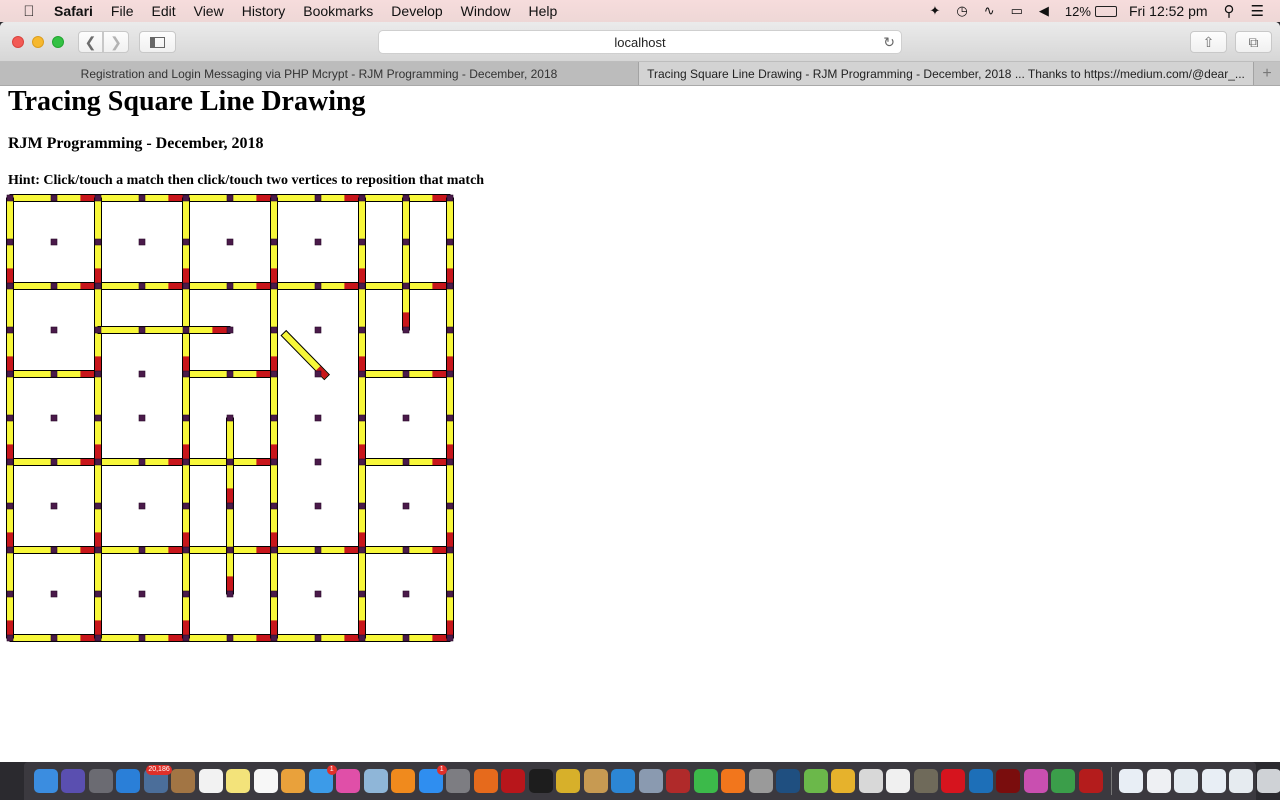 The image size is (1280, 800). I want to click on safari-icon, so click(128, 781).